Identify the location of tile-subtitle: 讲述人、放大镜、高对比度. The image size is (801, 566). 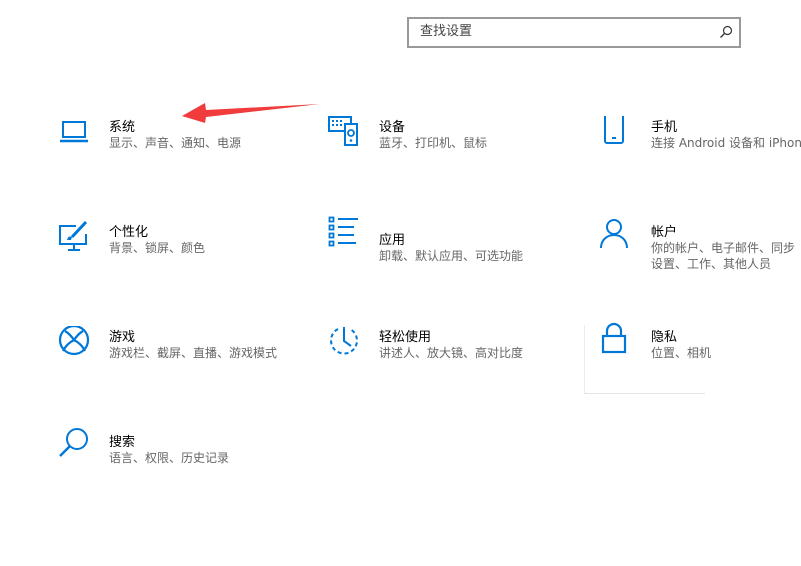
(451, 353).